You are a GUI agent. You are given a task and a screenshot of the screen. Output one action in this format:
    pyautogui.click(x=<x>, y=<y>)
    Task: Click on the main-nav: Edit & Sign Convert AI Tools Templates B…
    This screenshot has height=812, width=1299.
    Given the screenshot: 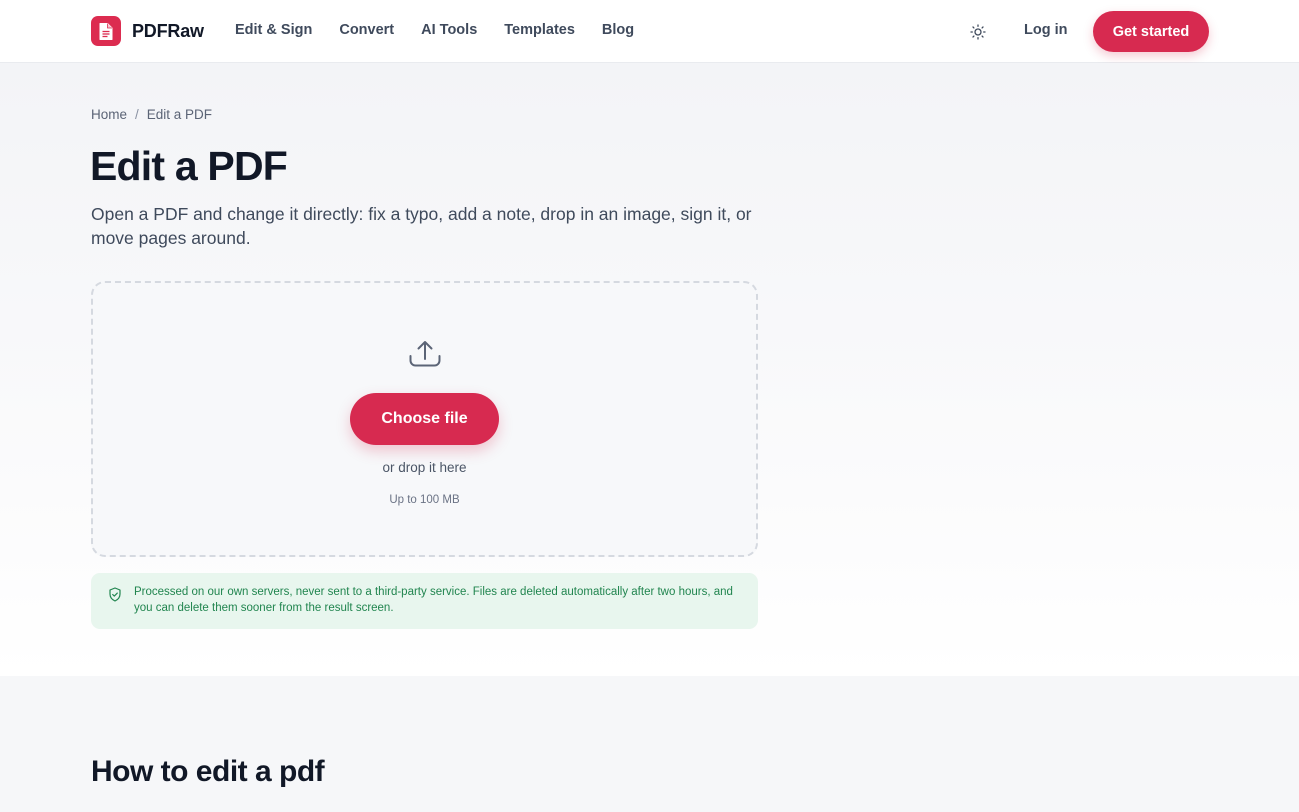 What is the action you would take?
    pyautogui.click(x=448, y=30)
    